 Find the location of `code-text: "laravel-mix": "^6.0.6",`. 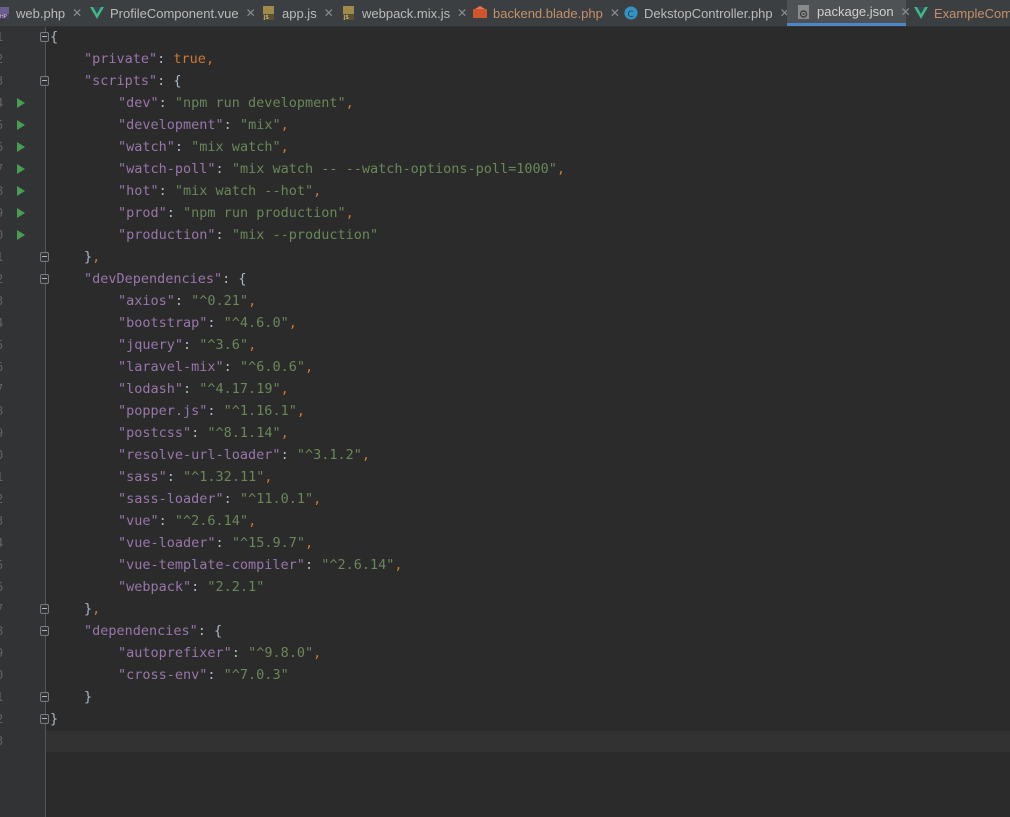

code-text: "laravel-mix": "^6.0.6", is located at coordinates (215, 367).